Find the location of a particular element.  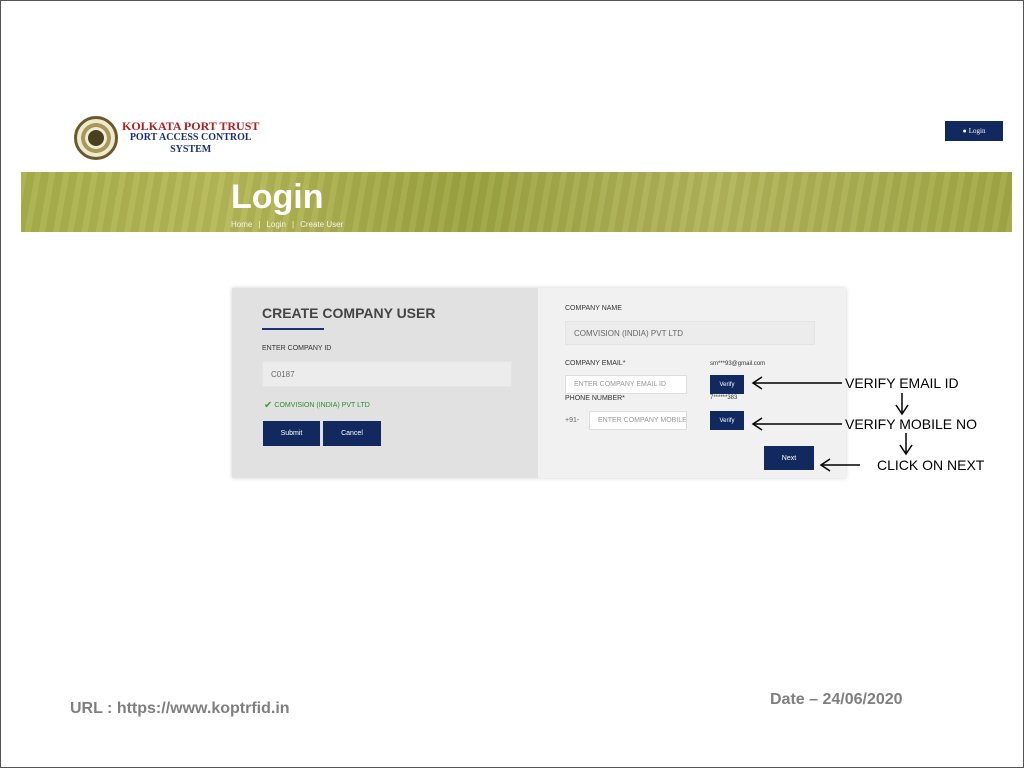

company-name-label: COMPANY NAME is located at coordinates (593, 308).